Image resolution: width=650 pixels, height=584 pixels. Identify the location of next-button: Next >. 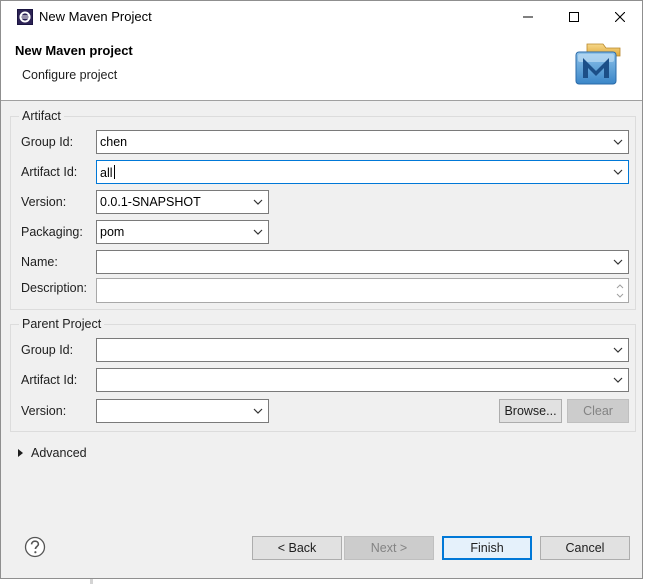
(389, 548).